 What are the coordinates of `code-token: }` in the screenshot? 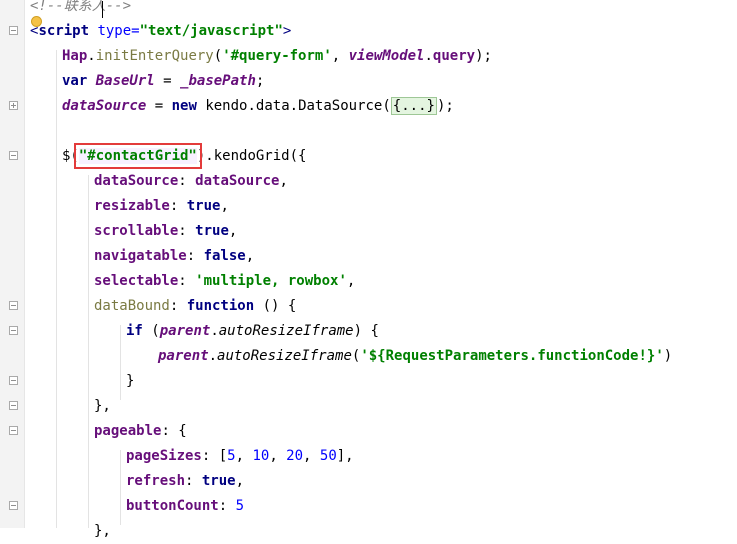 It's located at (130, 381).